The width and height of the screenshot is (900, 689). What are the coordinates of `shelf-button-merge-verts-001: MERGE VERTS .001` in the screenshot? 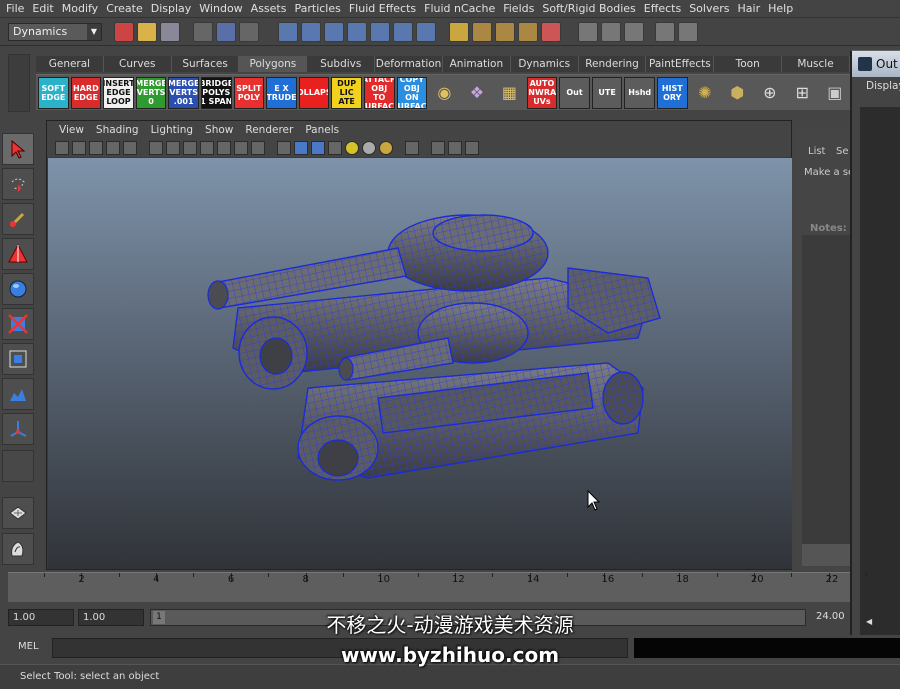 It's located at (183, 92).